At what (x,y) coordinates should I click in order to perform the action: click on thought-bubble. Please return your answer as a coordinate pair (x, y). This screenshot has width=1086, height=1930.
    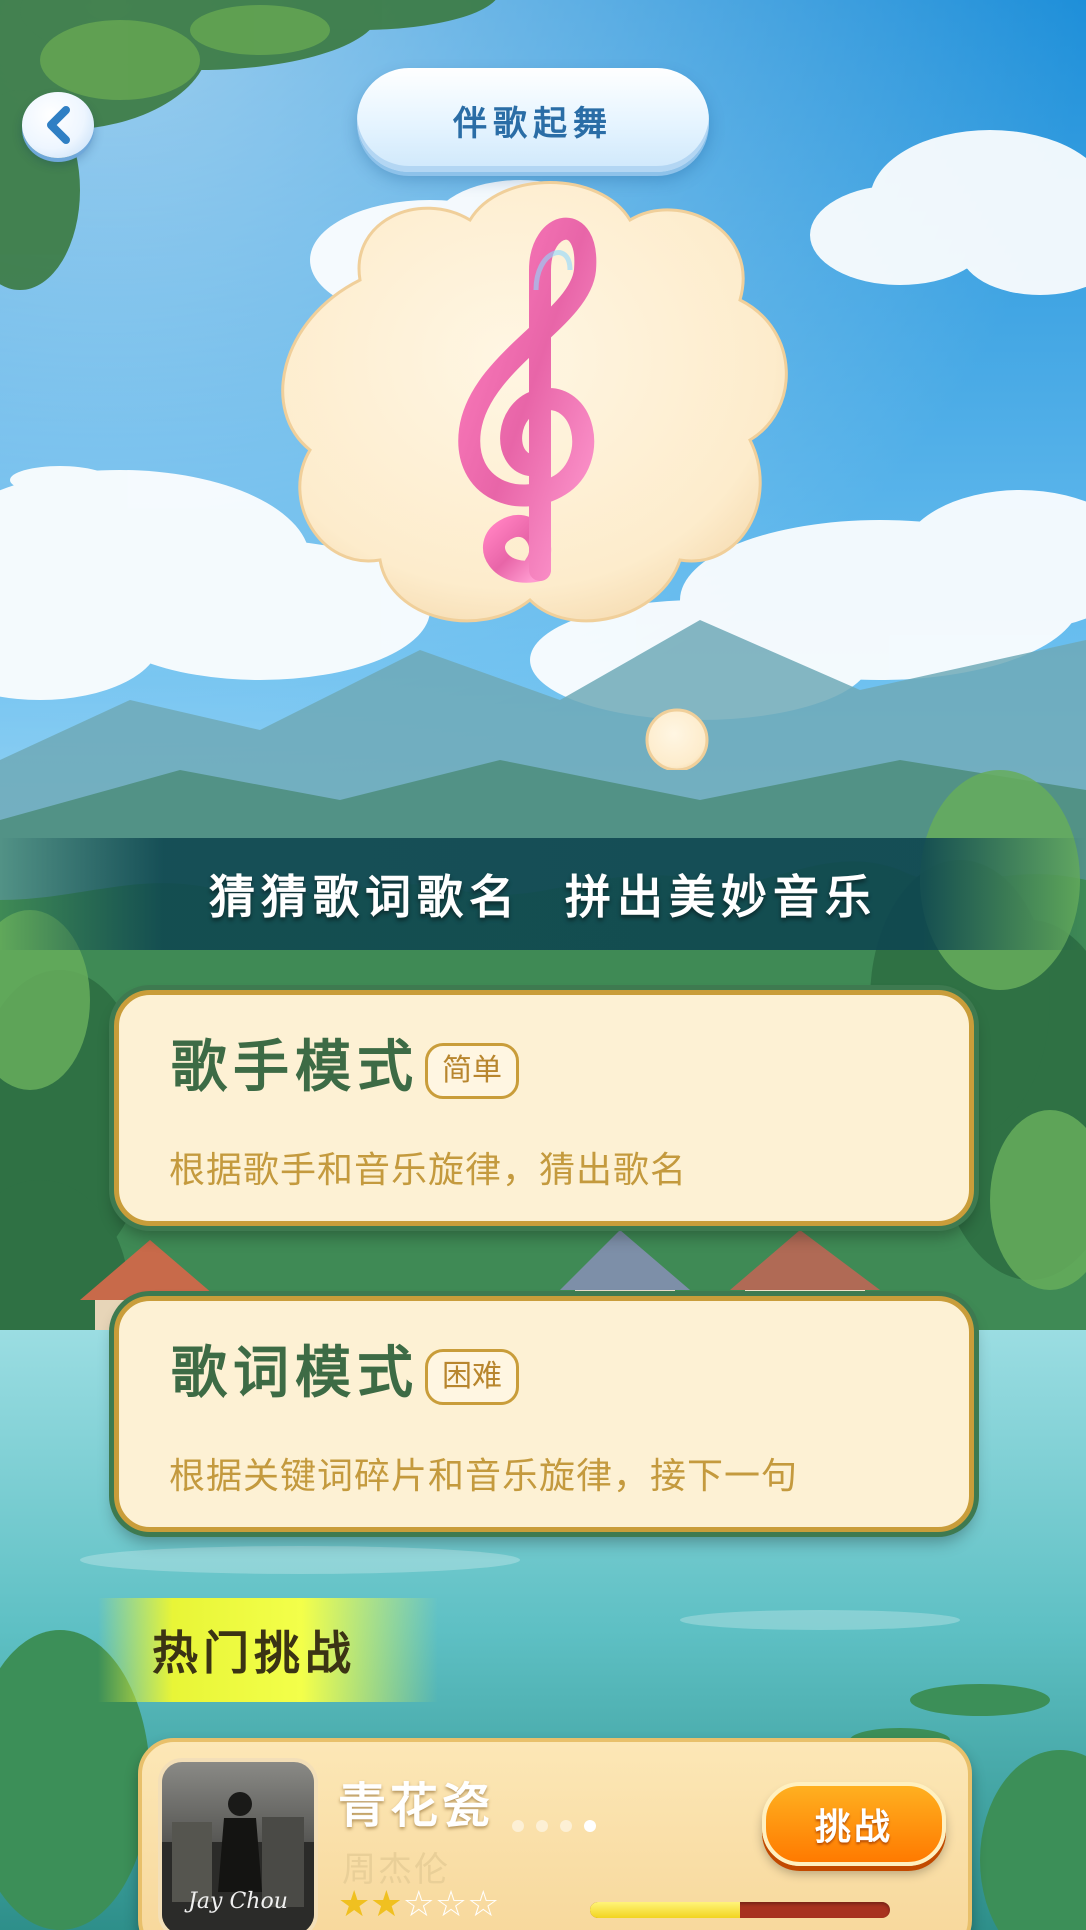
    Looking at the image, I should click on (534, 475).